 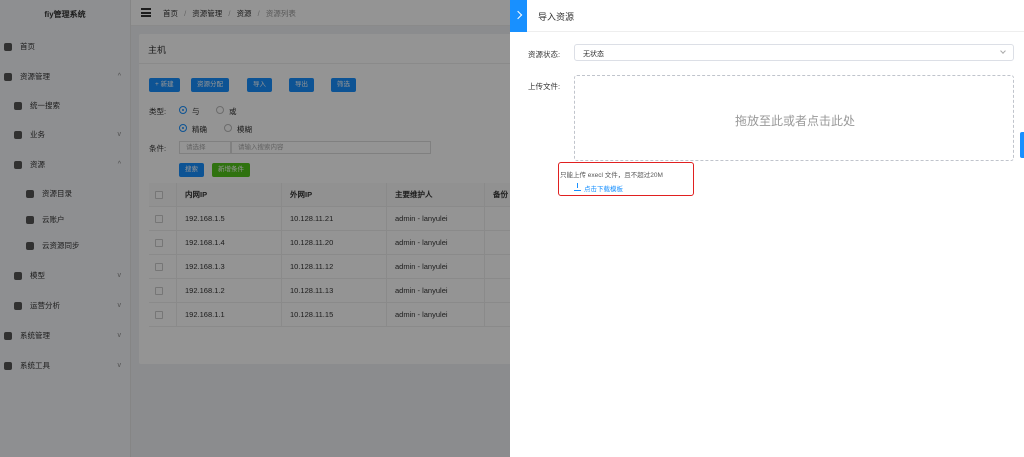 I want to click on upload-dropzone: 拖放至此或者点击此处, so click(x=794, y=118).